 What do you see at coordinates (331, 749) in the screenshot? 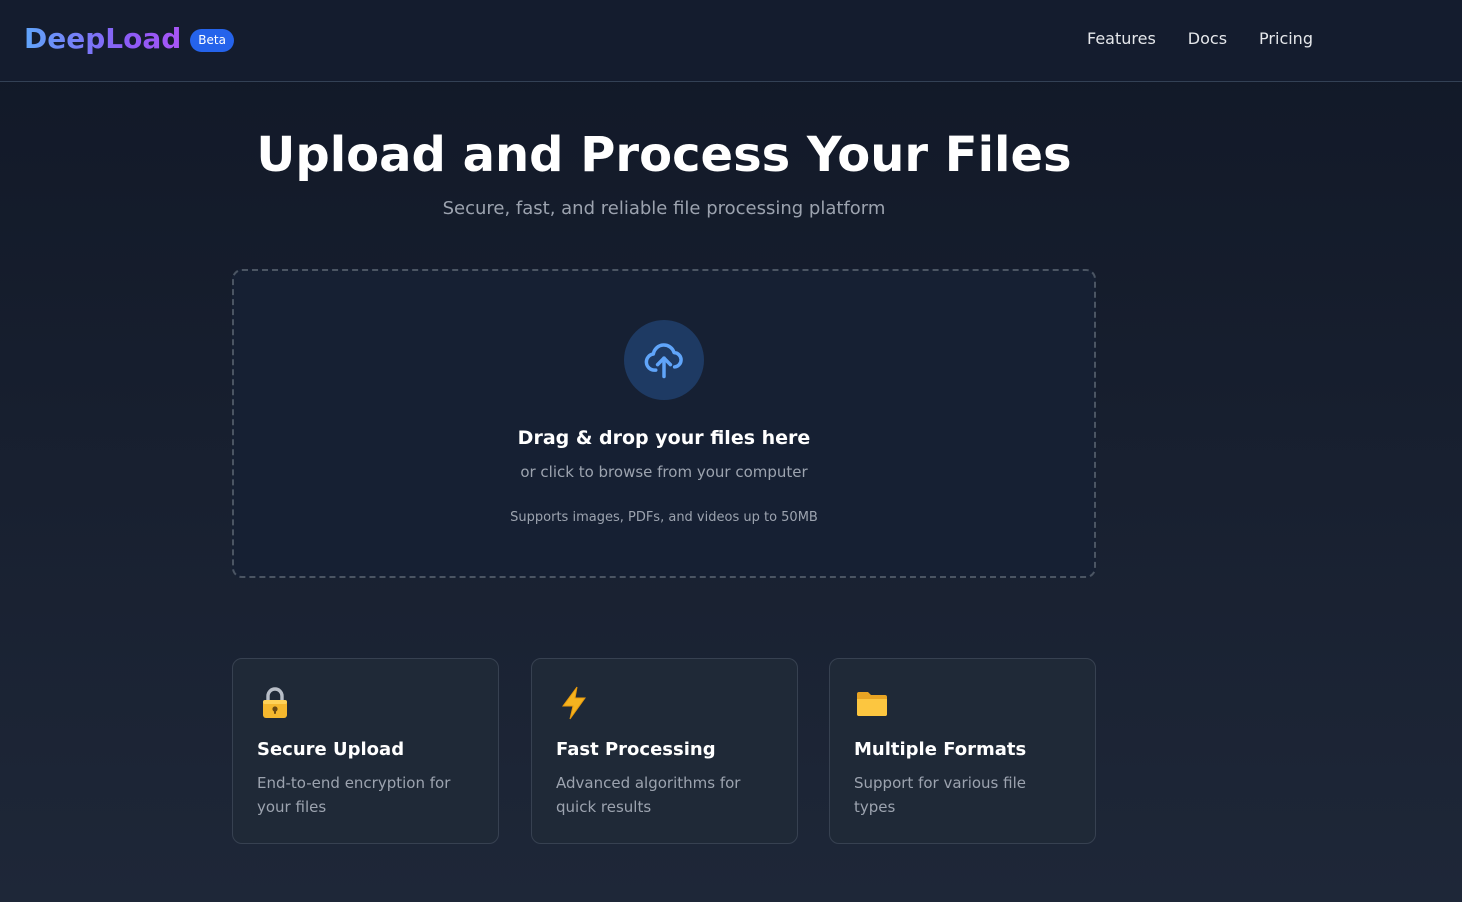
I see `feature-title: Secure Upload` at bounding box center [331, 749].